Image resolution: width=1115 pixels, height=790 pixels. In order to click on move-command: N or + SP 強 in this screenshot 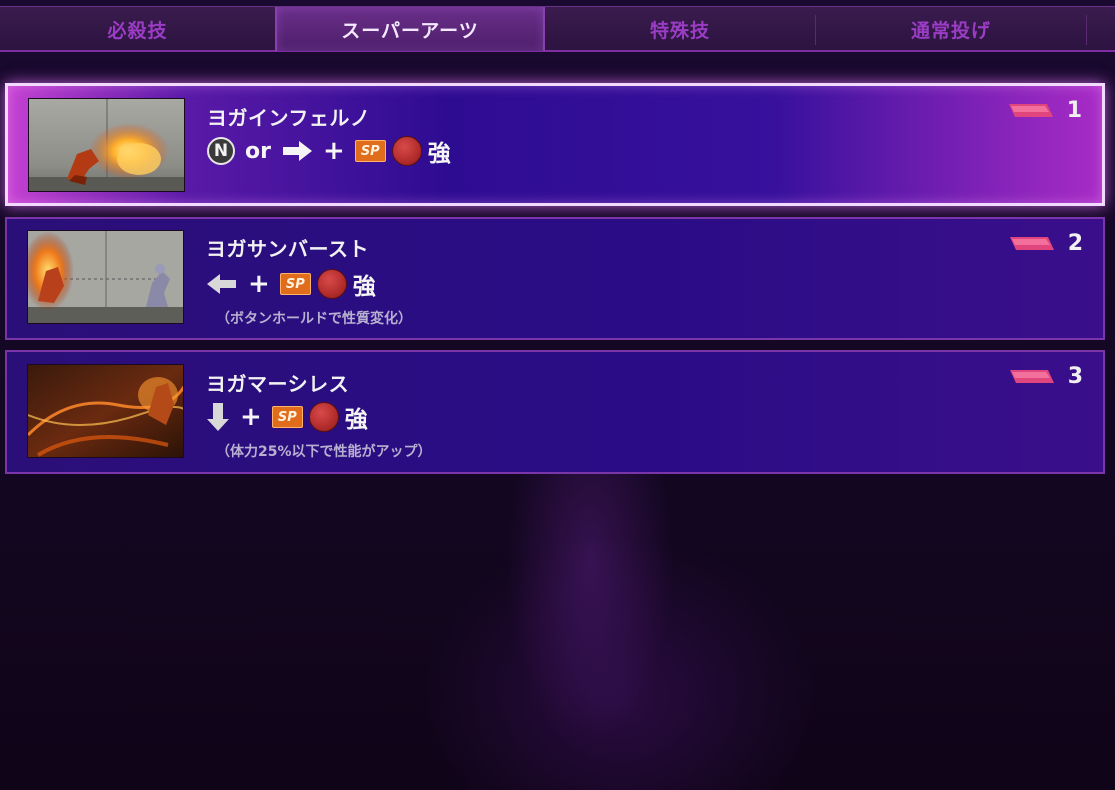, I will do `click(329, 151)`.